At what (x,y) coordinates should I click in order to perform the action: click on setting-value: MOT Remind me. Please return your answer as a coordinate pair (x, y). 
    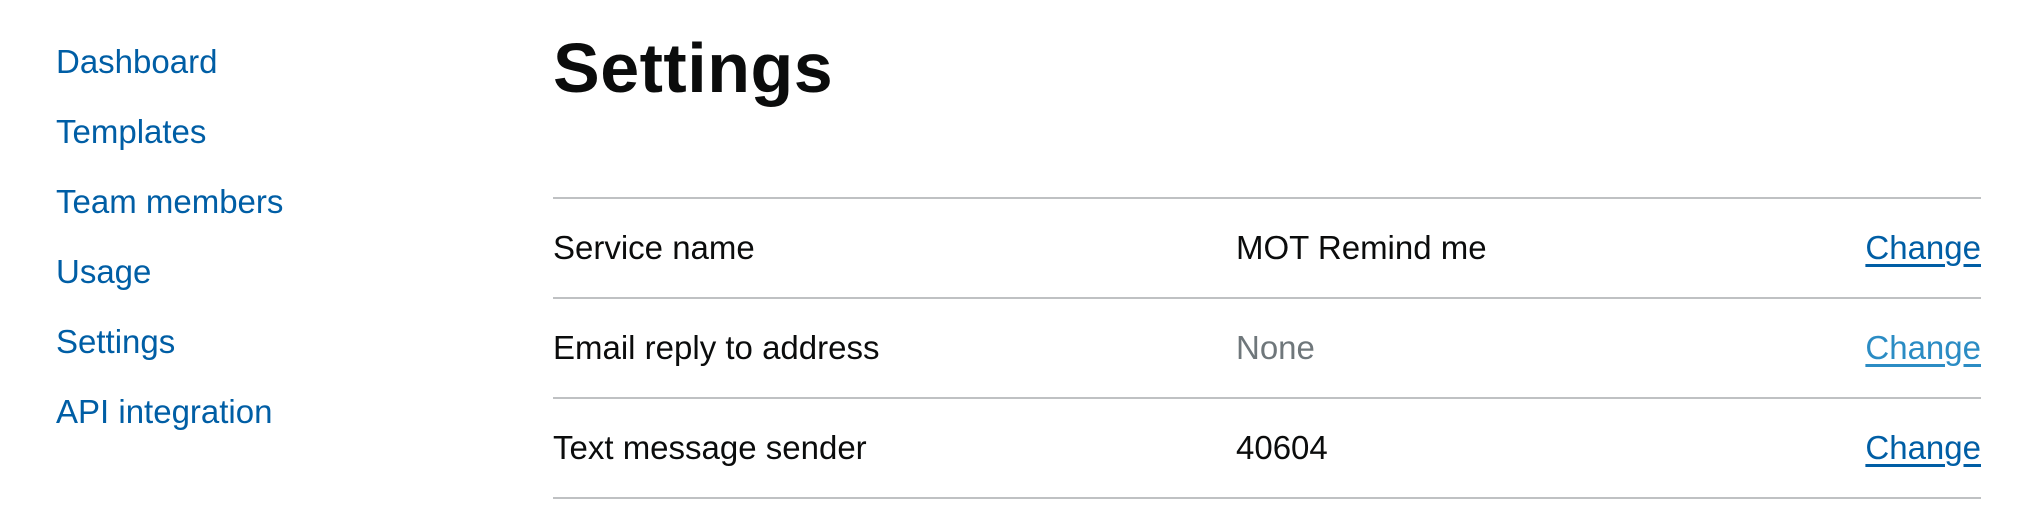
    Looking at the image, I should click on (1361, 247).